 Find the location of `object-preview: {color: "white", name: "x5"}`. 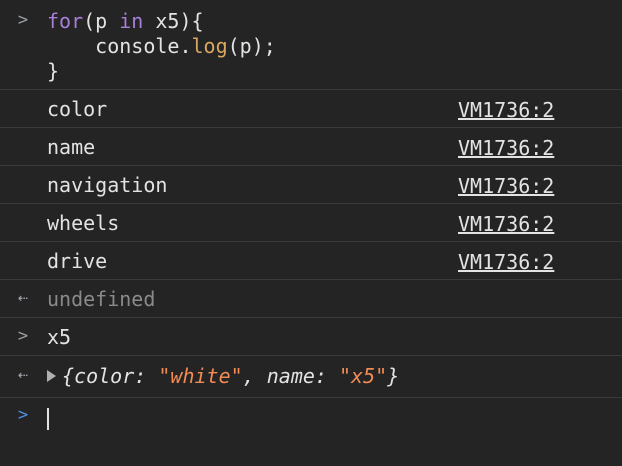

object-preview: {color: "white", name: "x5"} is located at coordinates (223, 376).